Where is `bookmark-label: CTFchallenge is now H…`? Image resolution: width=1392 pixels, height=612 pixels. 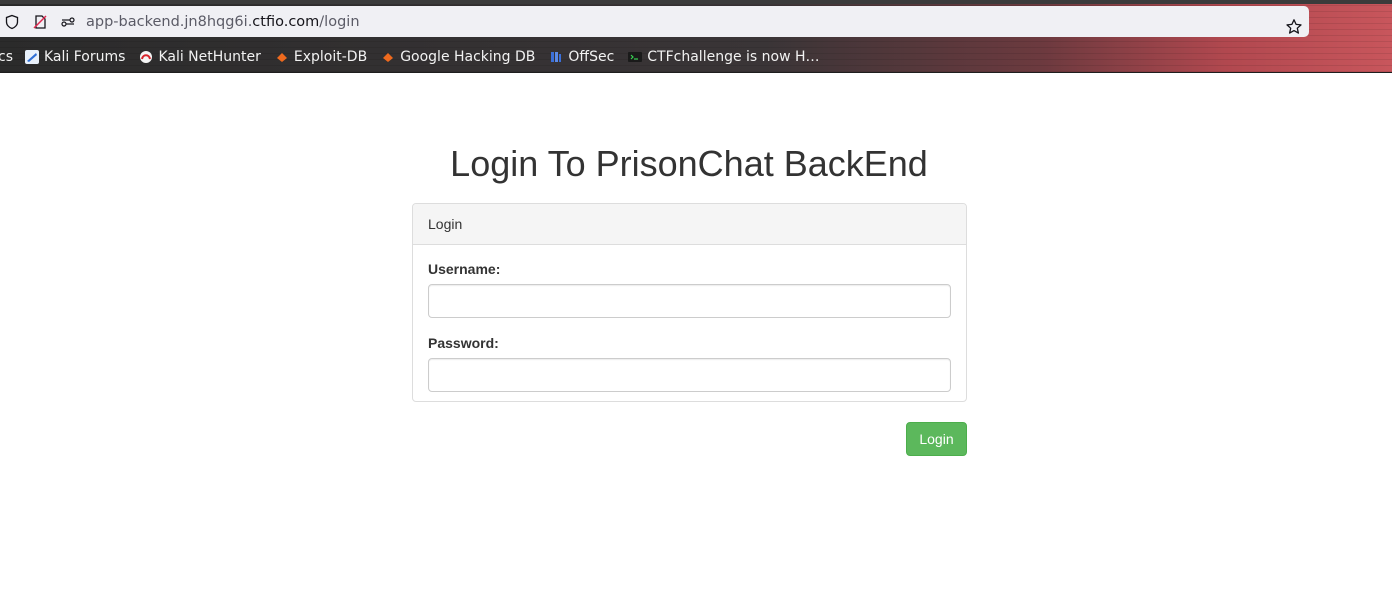 bookmark-label: CTFchallenge is now H… is located at coordinates (733, 57).